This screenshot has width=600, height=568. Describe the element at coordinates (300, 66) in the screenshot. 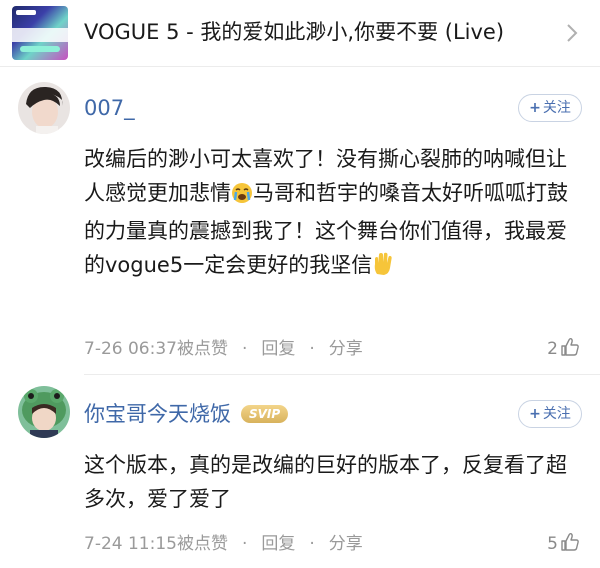

I see `header-divider` at that location.